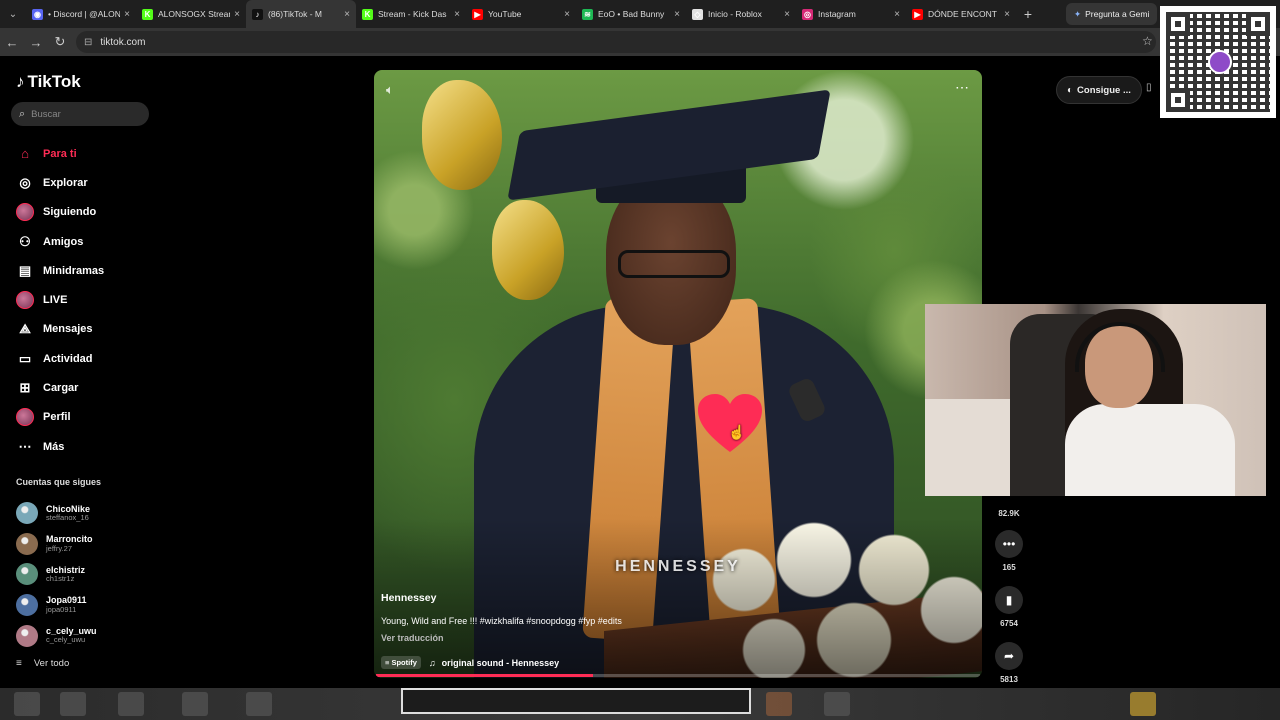  I want to click on reload-icon: ↻, so click(60, 42).